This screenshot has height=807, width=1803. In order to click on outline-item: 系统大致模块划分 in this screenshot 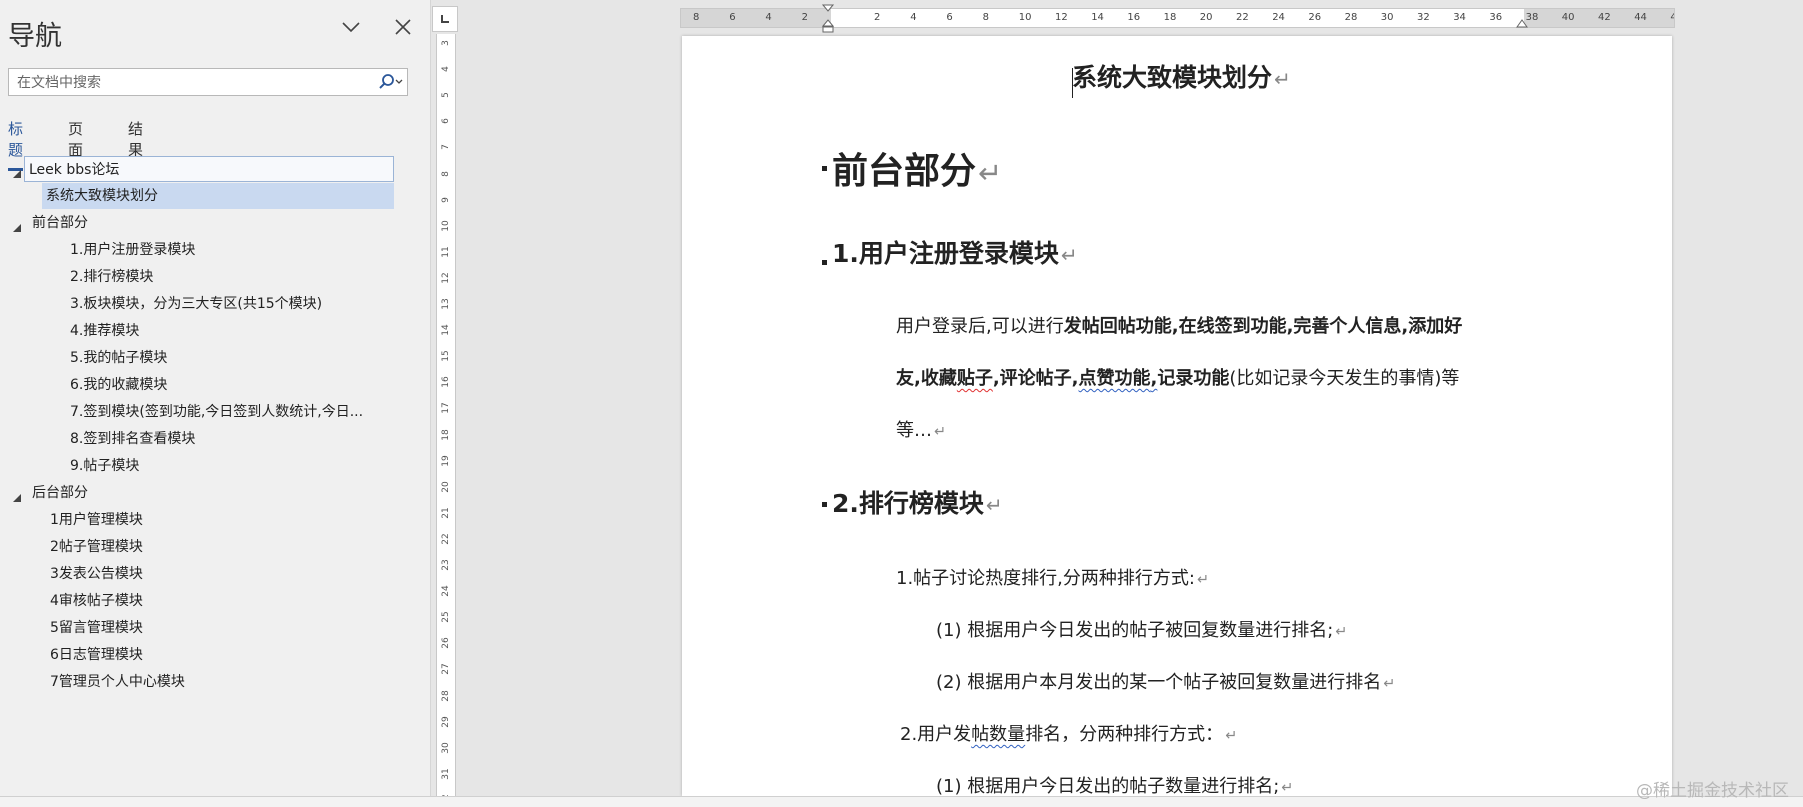, I will do `click(218, 196)`.